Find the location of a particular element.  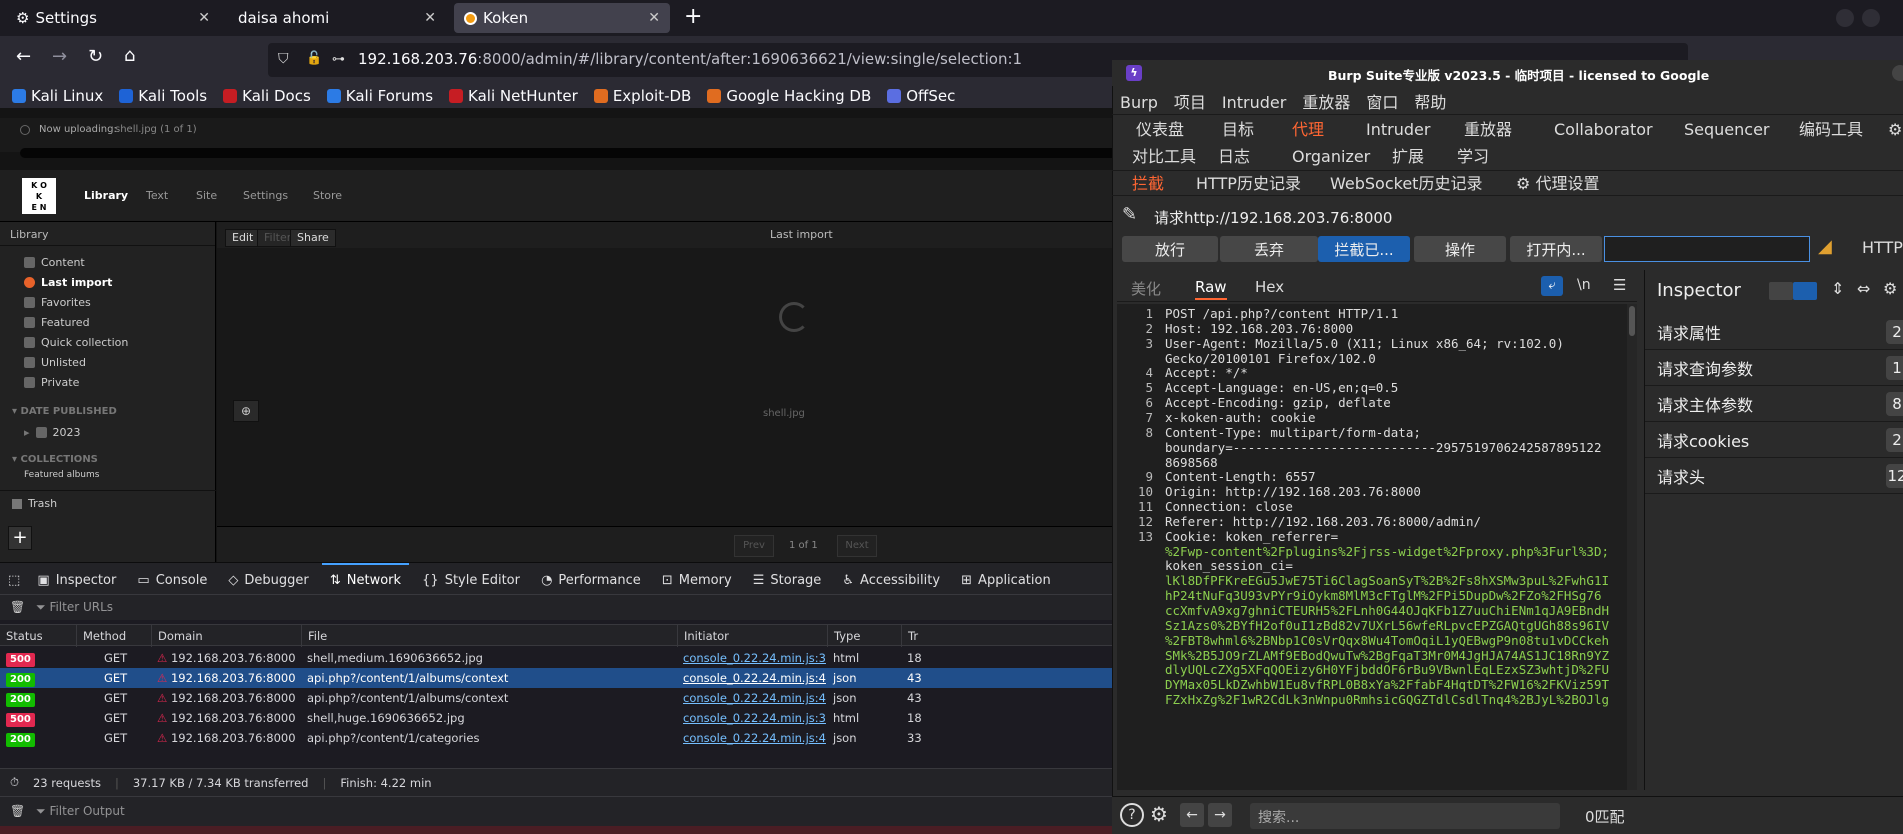

home-icon: ⌂ is located at coordinates (129, 55).